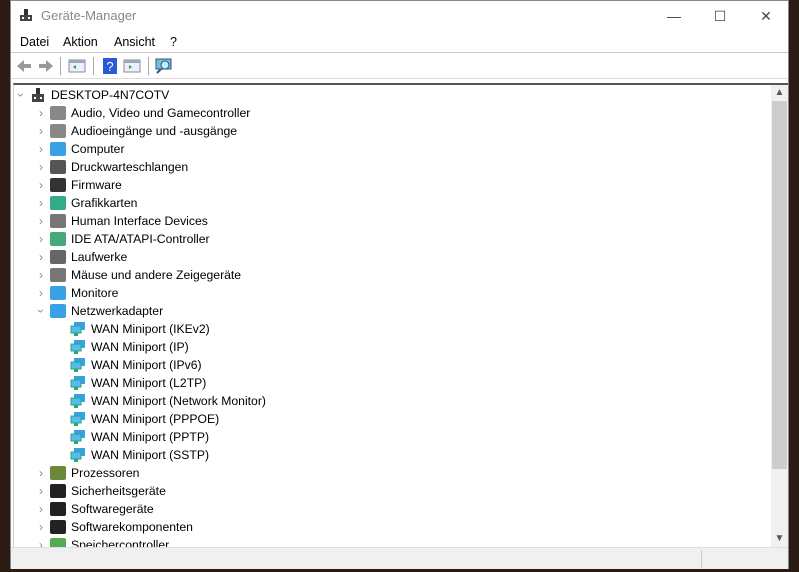 Image resolution: width=799 pixels, height=572 pixels. I want to click on tree-device: WAN Miniport (IPv6), so click(136, 365).